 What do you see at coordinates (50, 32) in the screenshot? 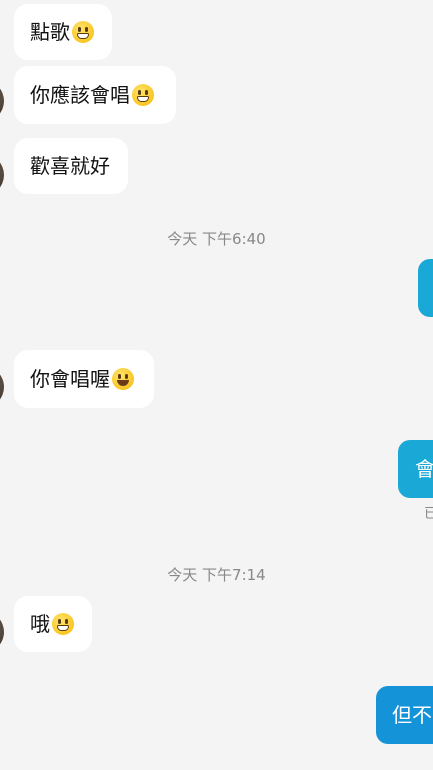
I see `message-text: 點歌` at bounding box center [50, 32].